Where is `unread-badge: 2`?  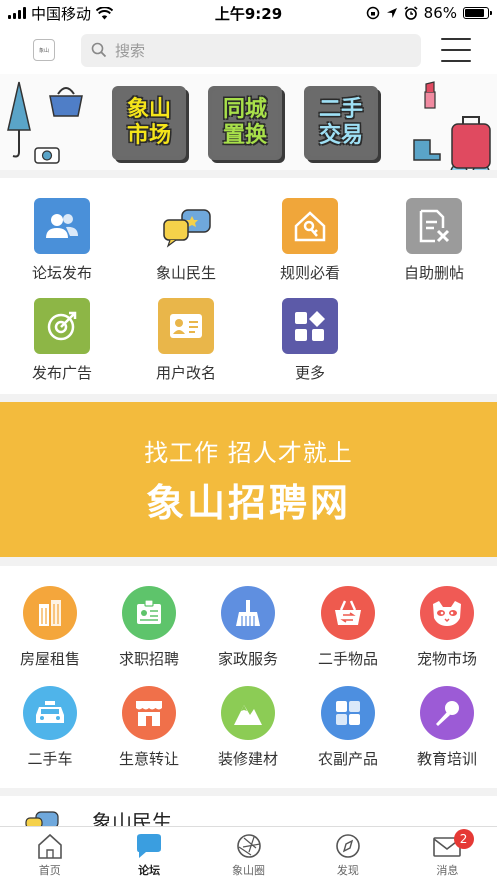
unread-badge: 2 is located at coordinates (463, 839).